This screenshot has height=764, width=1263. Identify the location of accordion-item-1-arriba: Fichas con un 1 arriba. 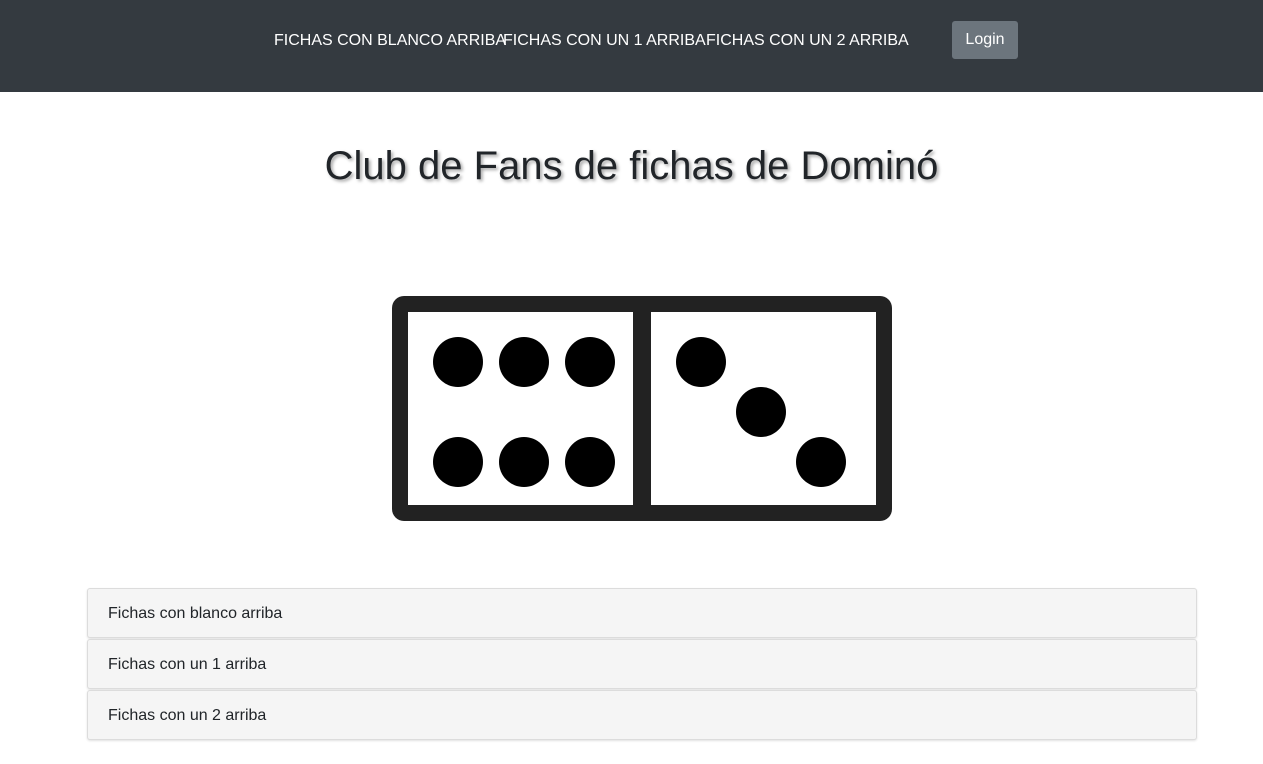
(642, 664).